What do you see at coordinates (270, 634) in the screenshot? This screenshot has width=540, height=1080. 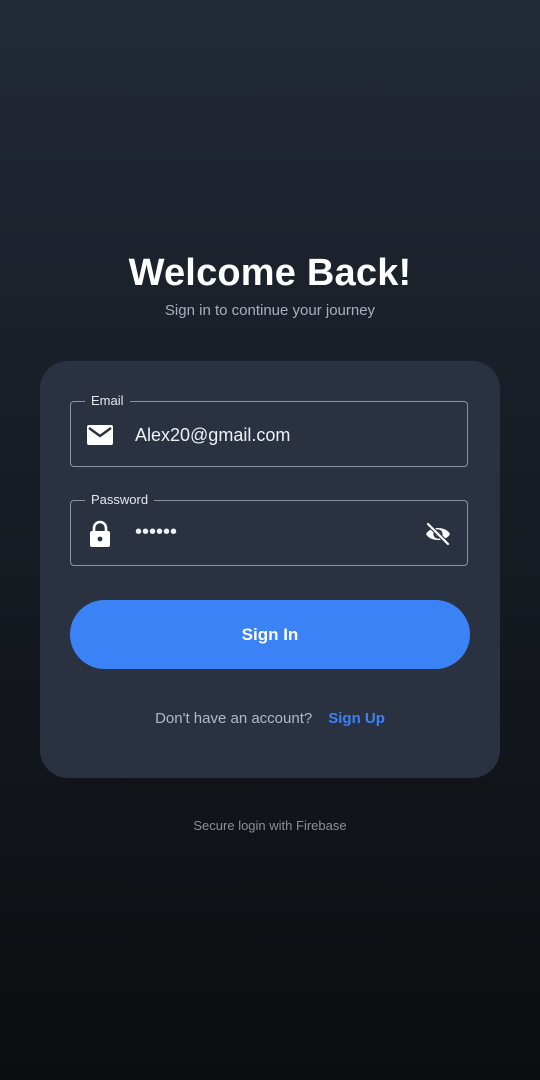 I see `sign-in-button: Sign In` at bounding box center [270, 634].